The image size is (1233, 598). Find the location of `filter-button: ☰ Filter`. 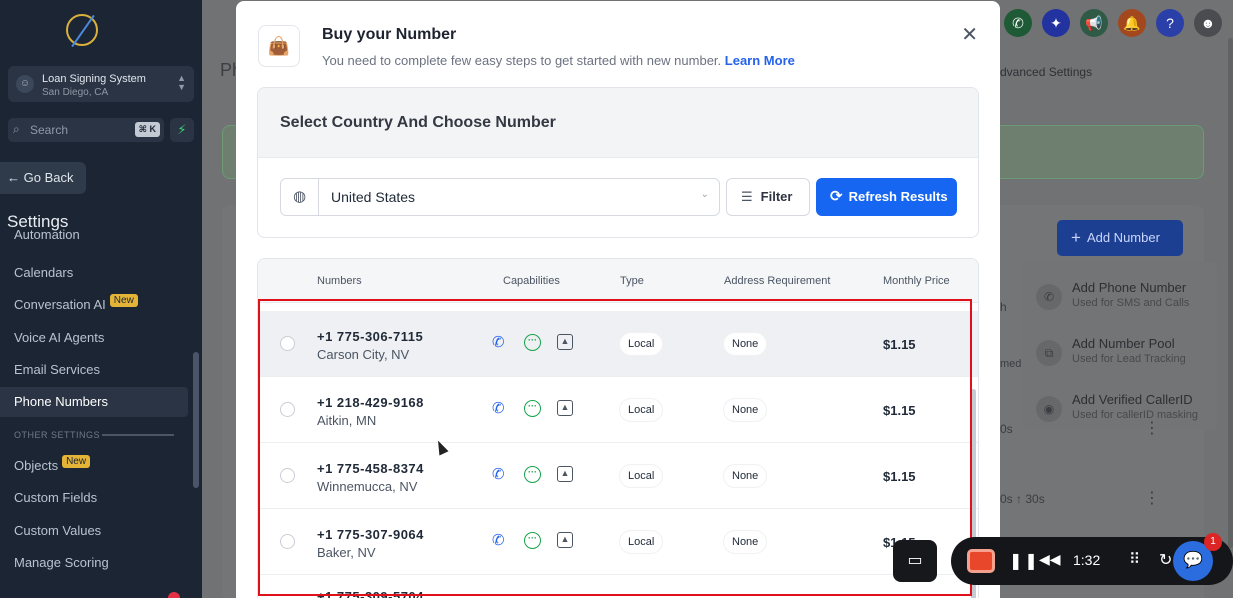

filter-button: ☰ Filter is located at coordinates (768, 197).